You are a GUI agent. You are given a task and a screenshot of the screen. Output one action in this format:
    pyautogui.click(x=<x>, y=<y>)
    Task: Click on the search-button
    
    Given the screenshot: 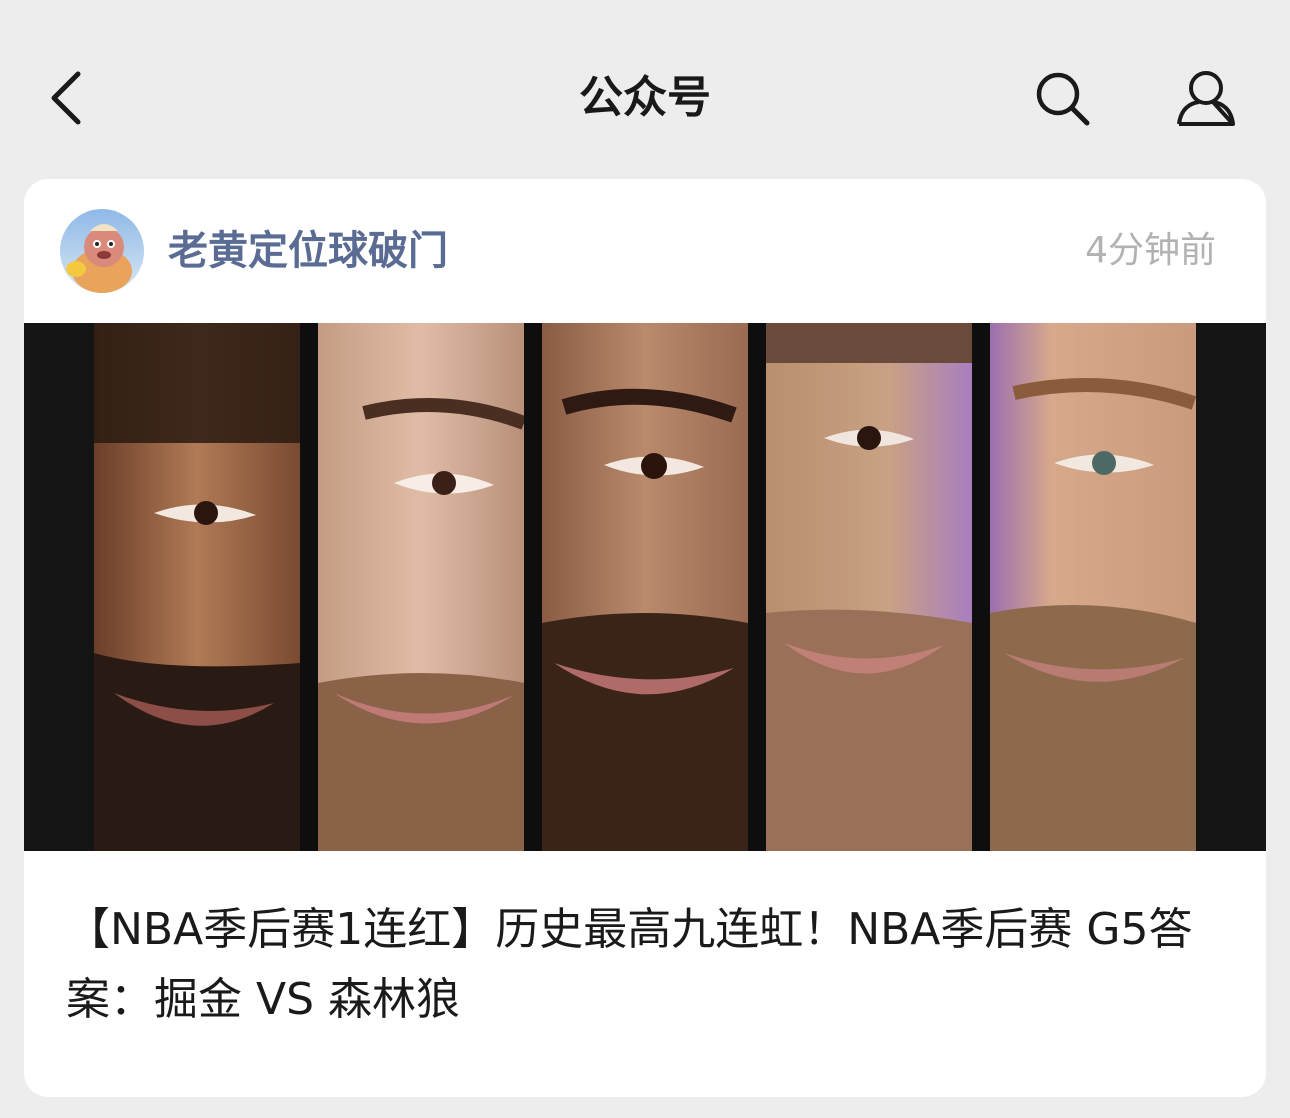 What is the action you would take?
    pyautogui.click(x=1062, y=98)
    